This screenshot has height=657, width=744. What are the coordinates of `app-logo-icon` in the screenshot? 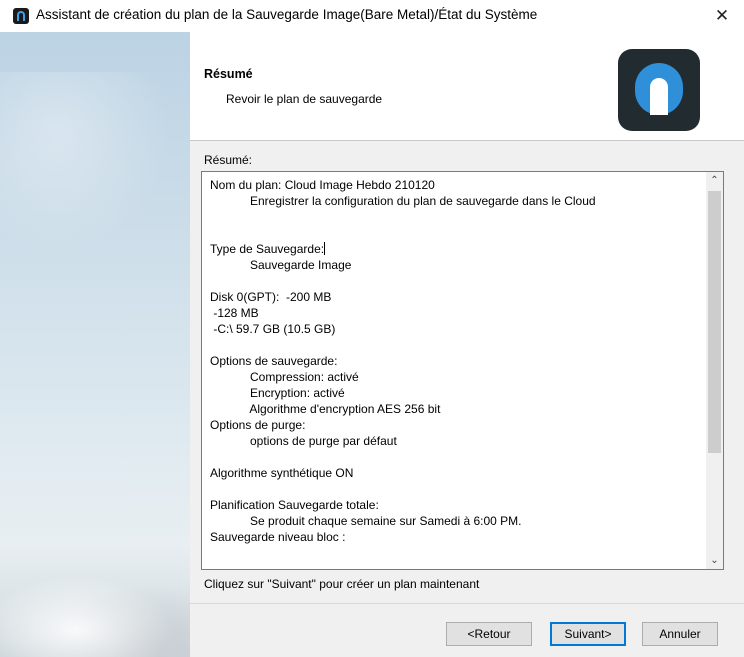 It's located at (21, 16).